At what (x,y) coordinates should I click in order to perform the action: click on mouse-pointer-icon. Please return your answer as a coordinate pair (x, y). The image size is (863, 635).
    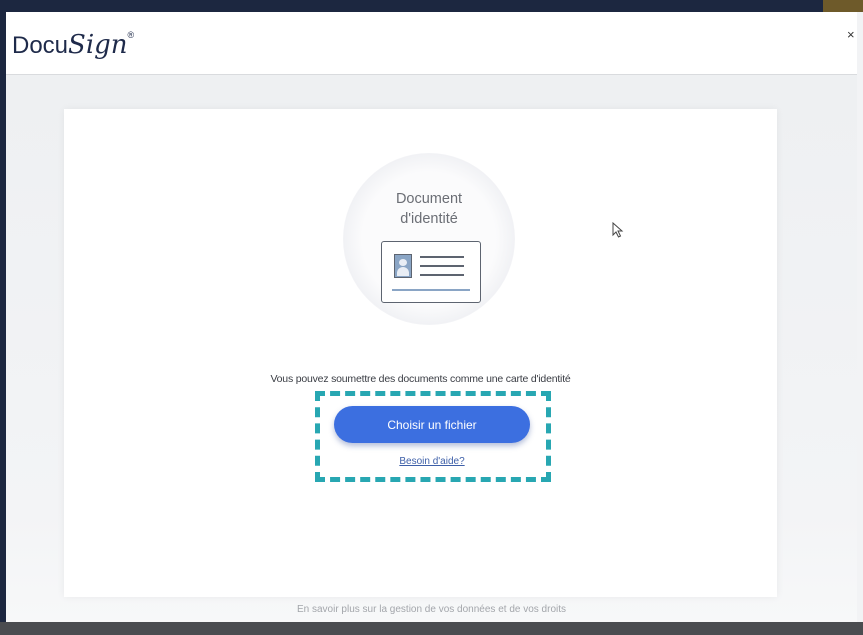
    Looking at the image, I should click on (618, 230).